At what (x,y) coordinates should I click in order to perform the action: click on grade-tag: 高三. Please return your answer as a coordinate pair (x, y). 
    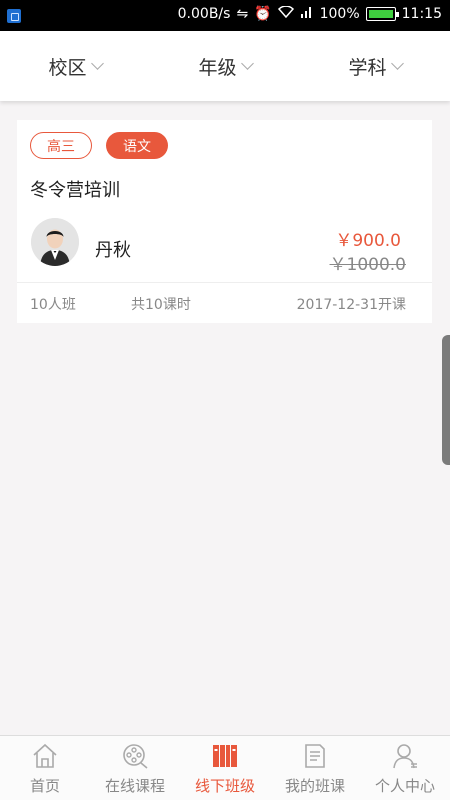
    Looking at the image, I should click on (61, 145).